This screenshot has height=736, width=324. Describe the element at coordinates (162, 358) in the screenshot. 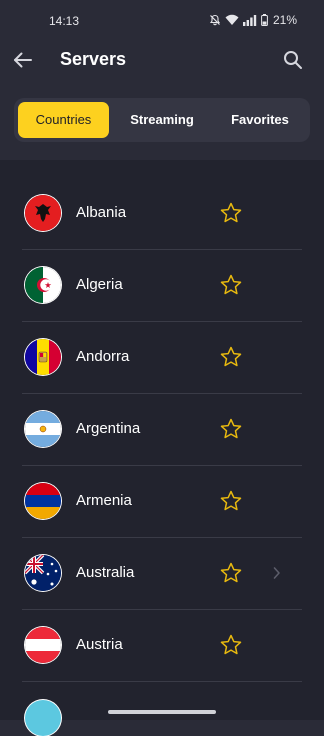

I see `server-row-andorra: Andorra` at that location.